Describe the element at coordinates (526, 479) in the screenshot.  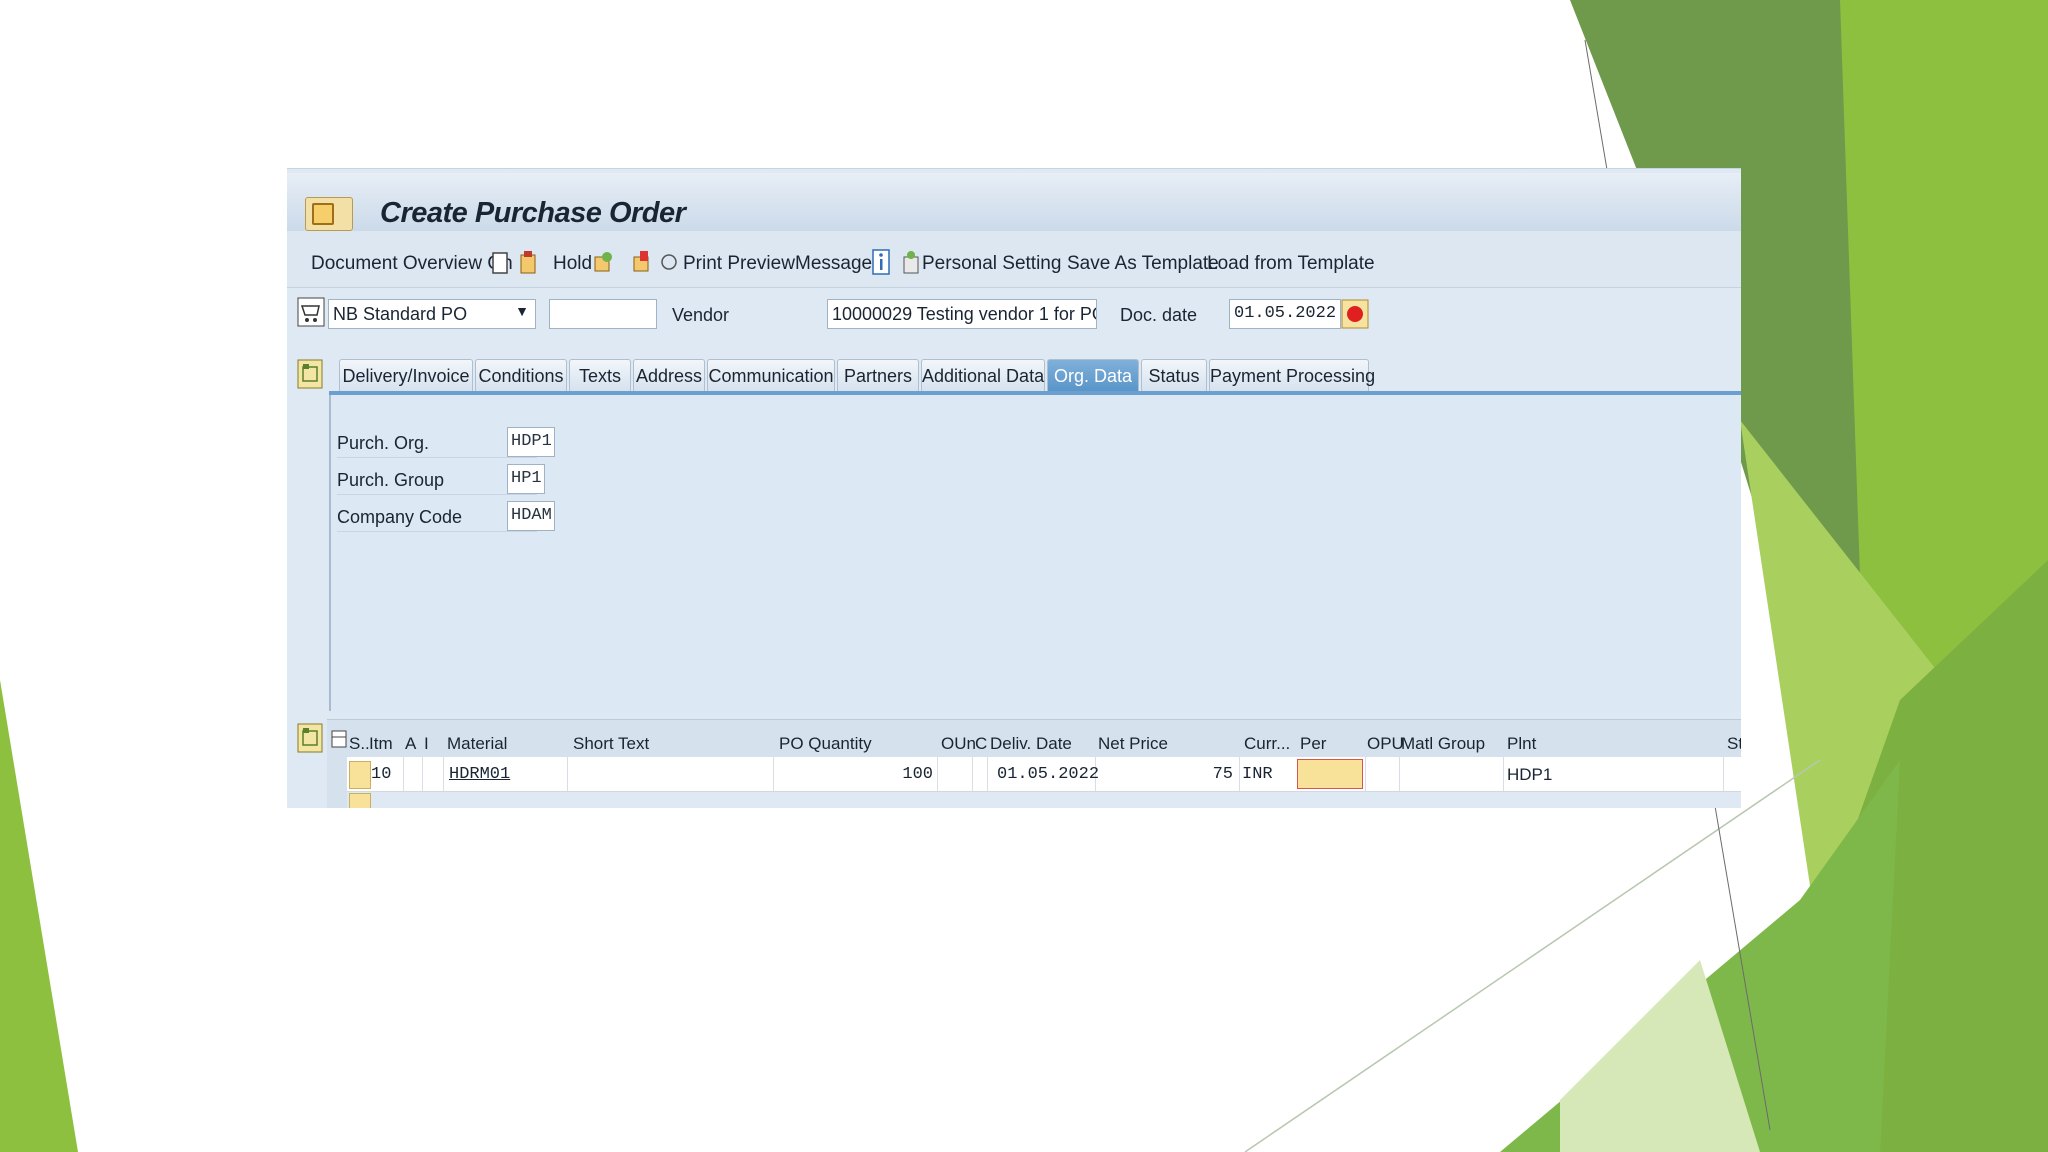
I see `purch-group-field: HP1` at that location.